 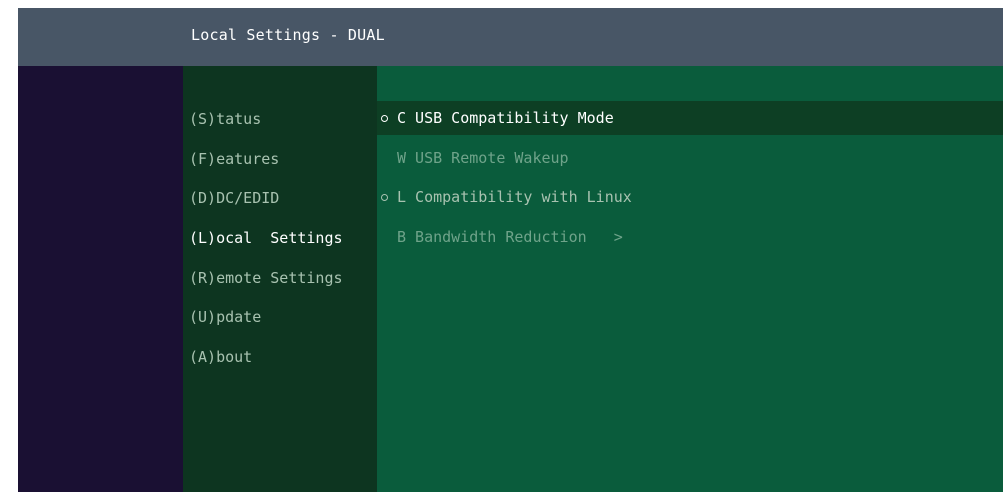 What do you see at coordinates (483, 158) in the screenshot?
I see `option-label: W USB Remote Wakeup` at bounding box center [483, 158].